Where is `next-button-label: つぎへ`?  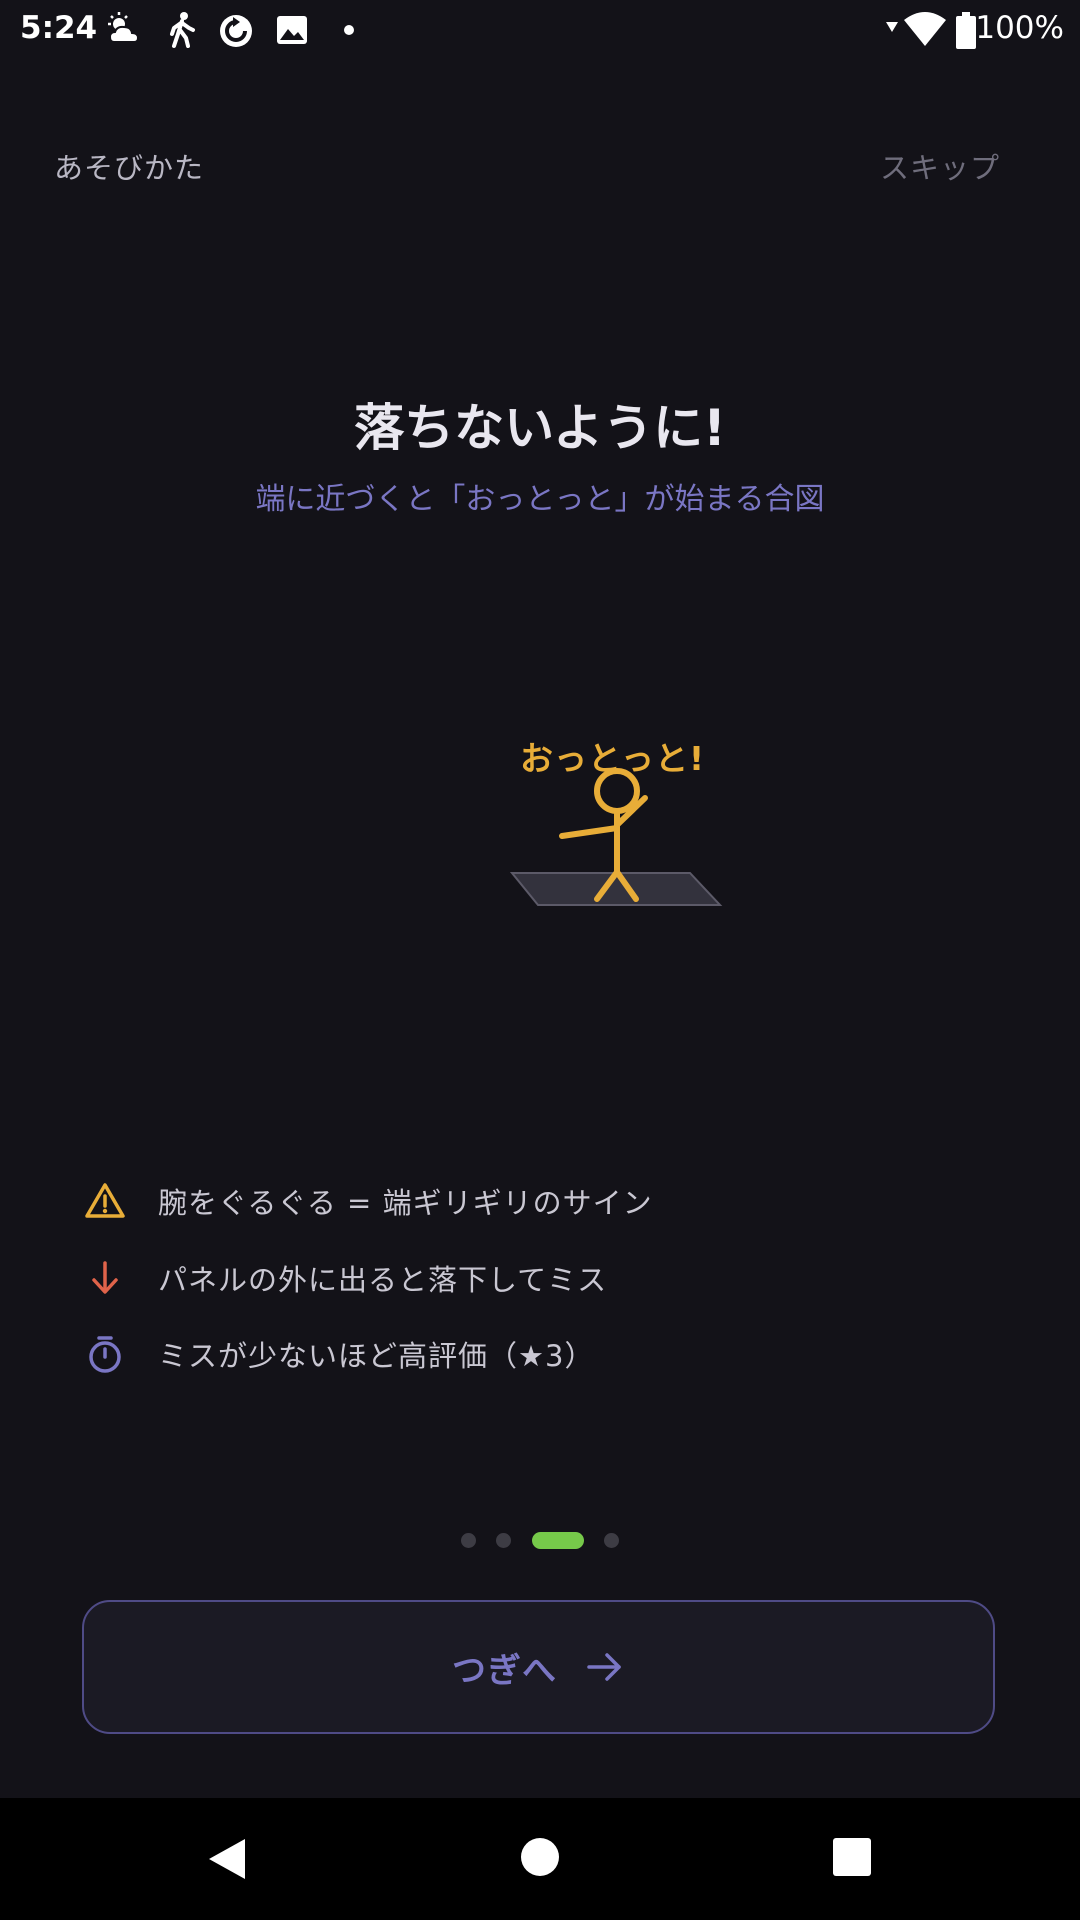 next-button-label: つぎへ is located at coordinates (504, 1670).